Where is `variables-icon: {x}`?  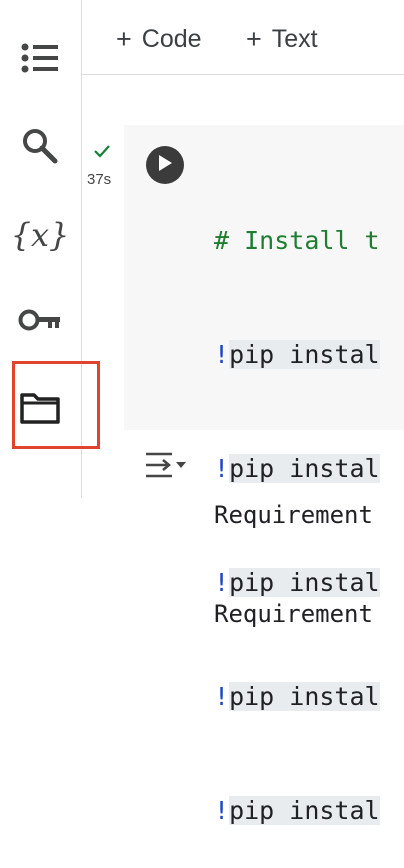
variables-icon: {x} is located at coordinates (40, 235).